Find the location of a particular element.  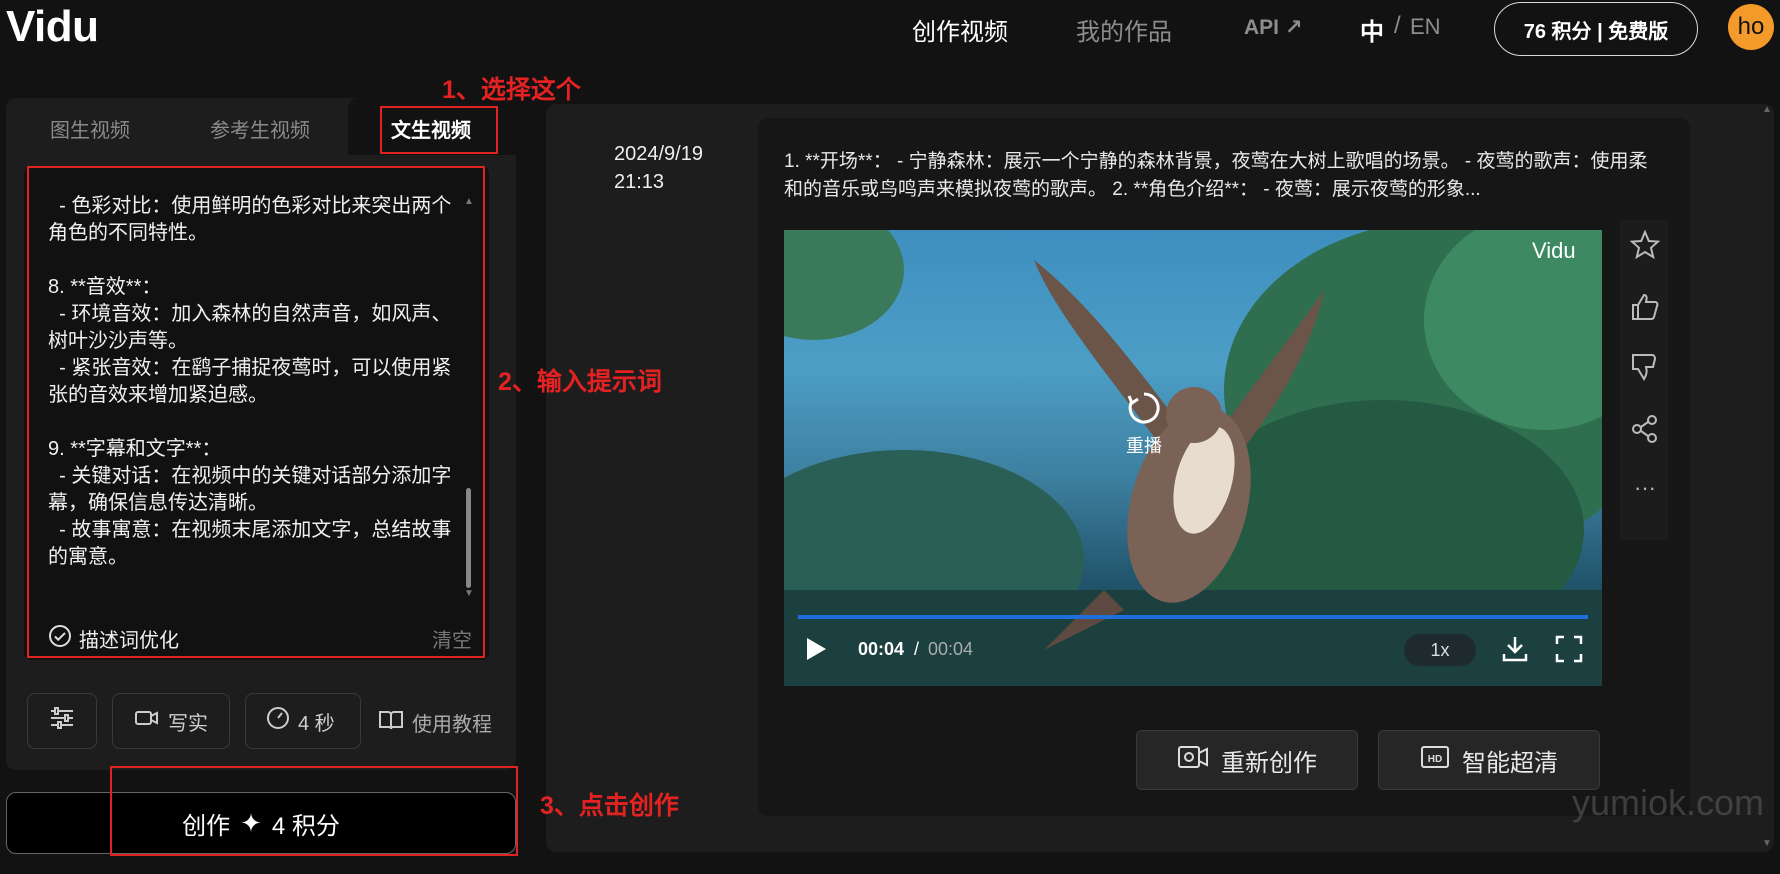

vidu-logo: Vidu is located at coordinates (52, 27).